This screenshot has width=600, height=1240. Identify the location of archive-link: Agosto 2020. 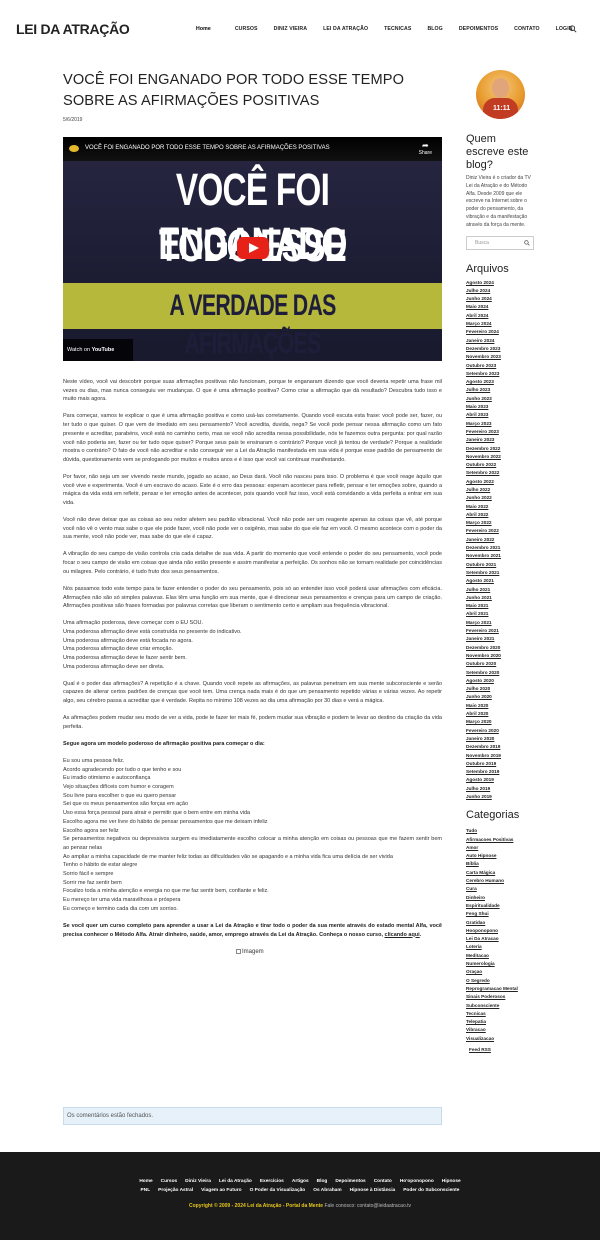
(501, 681).